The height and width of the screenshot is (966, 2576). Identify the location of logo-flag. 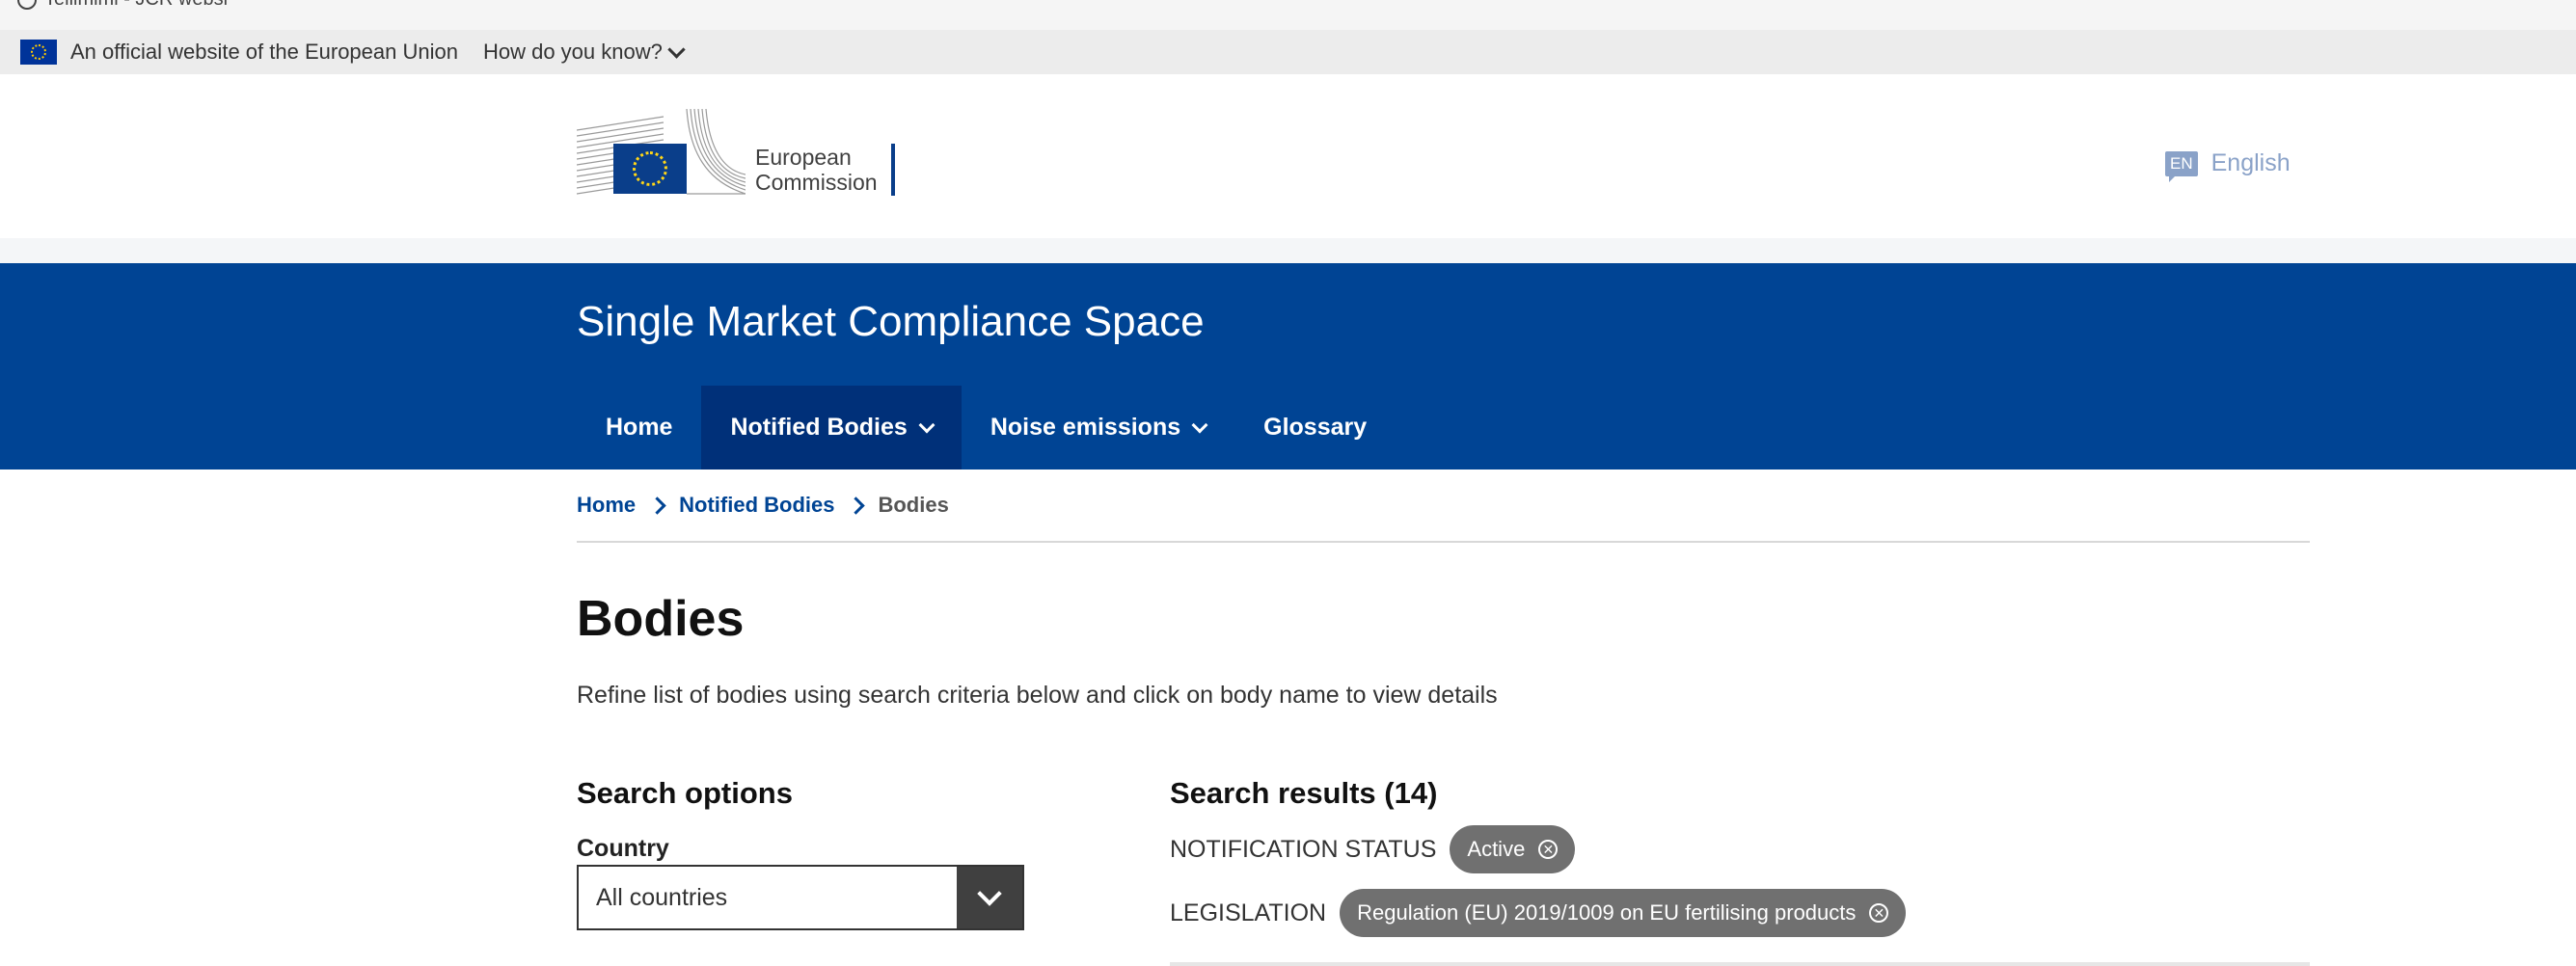
(650, 169).